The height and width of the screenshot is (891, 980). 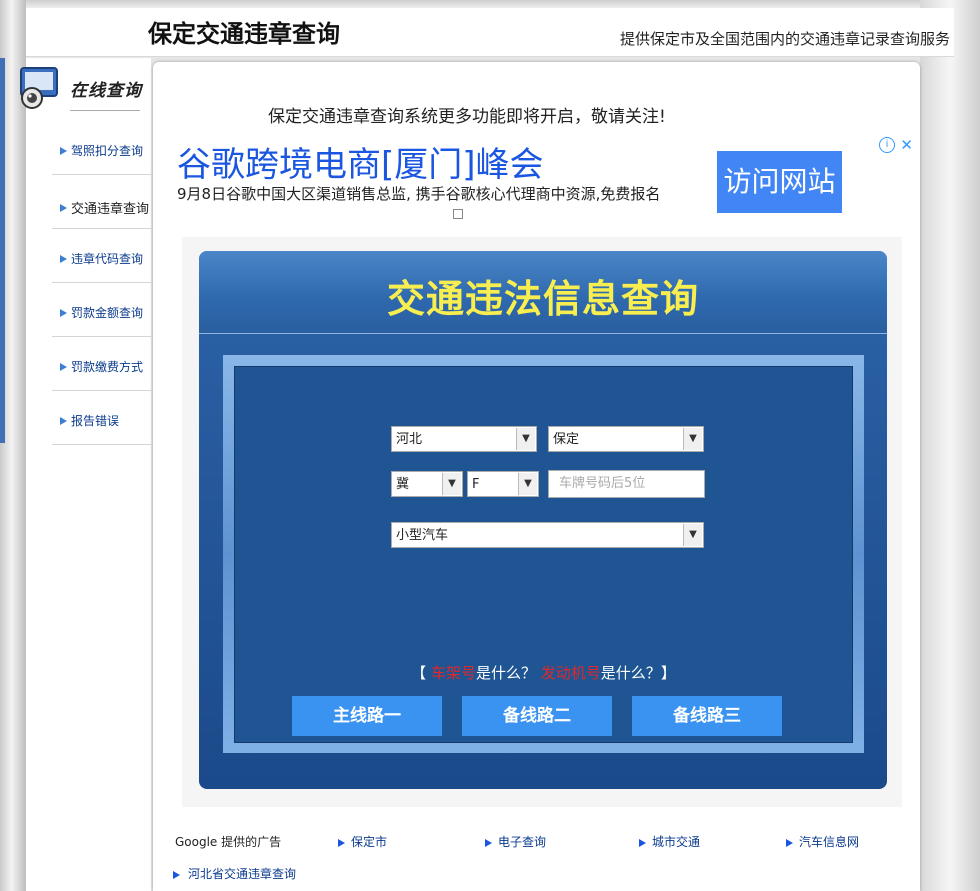 I want to click on google-ads-label: Google 提供的广告, so click(x=228, y=842).